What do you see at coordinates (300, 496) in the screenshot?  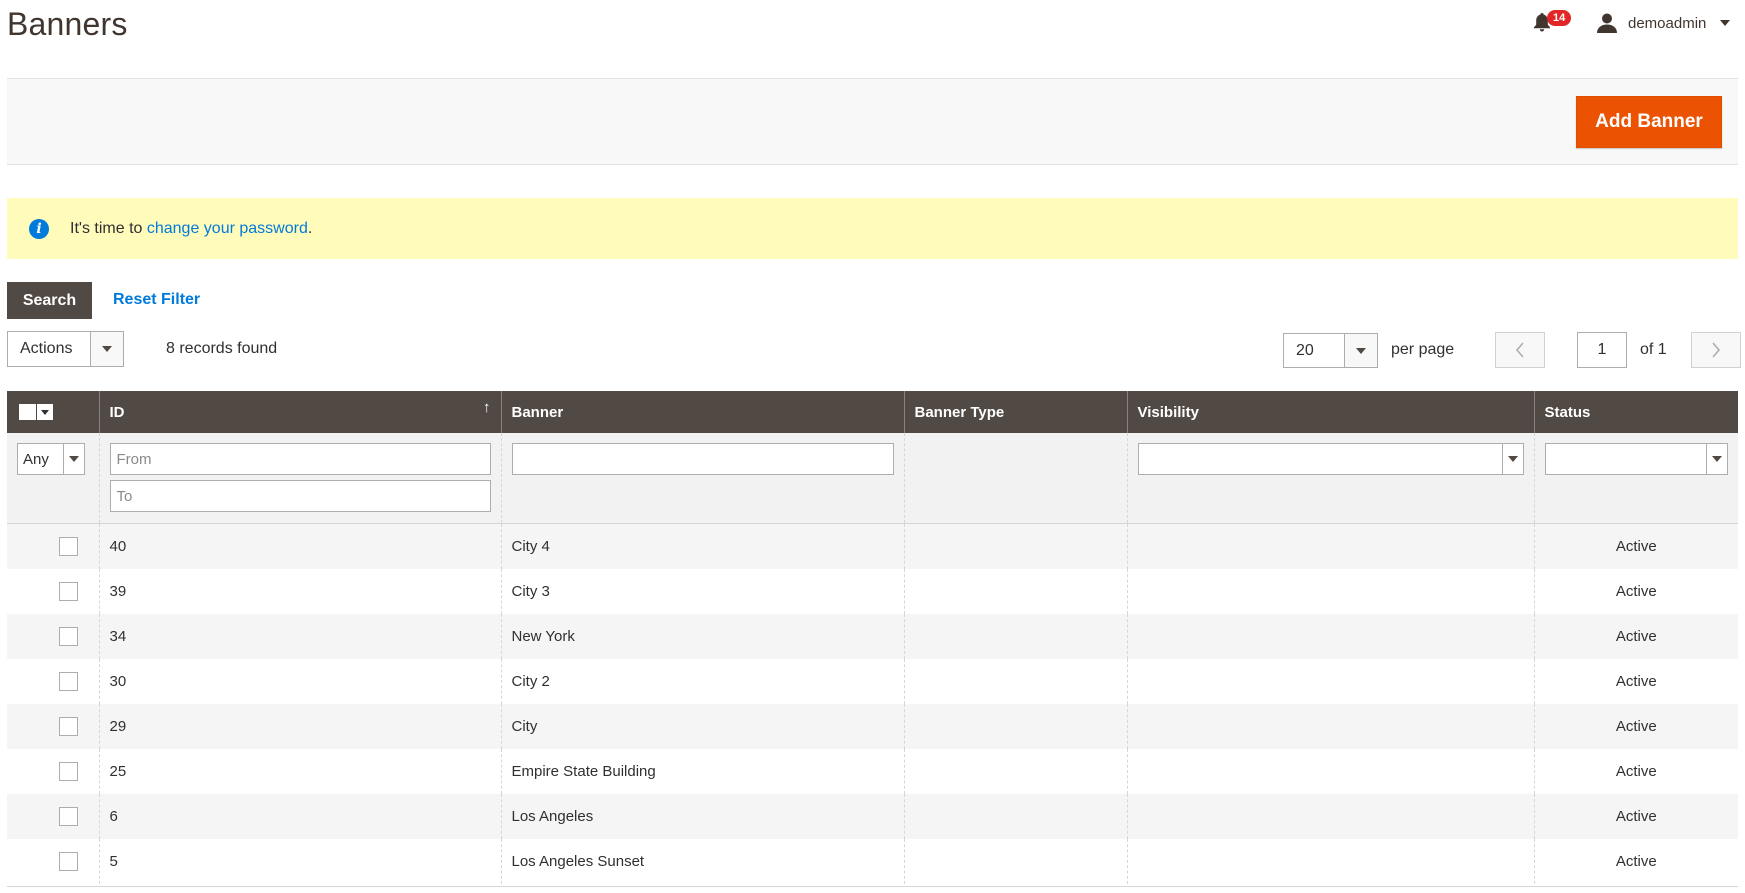 I see `id-to-input: To` at bounding box center [300, 496].